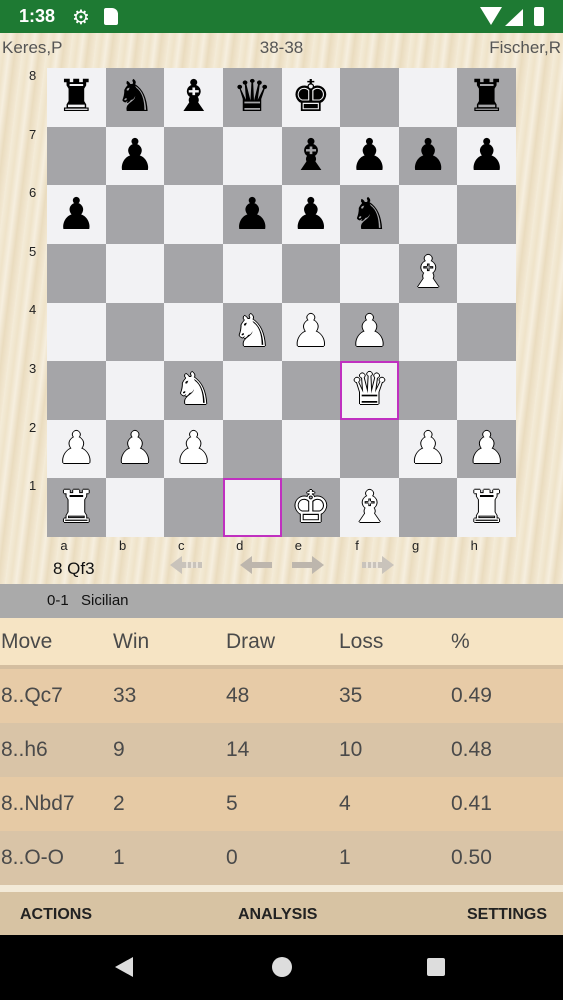 This screenshot has width=563, height=1000. I want to click on square-a4, so click(76, 332).